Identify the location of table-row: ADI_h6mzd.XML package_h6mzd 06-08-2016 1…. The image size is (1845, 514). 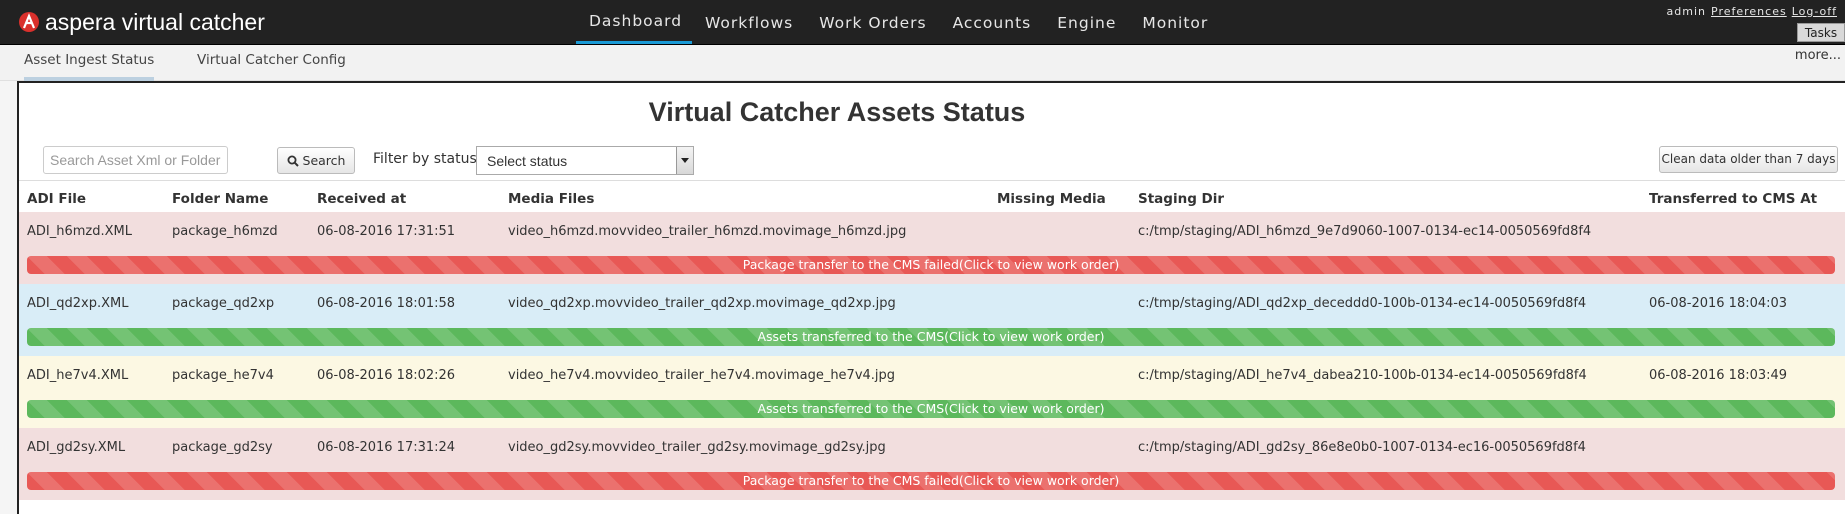
(932, 248).